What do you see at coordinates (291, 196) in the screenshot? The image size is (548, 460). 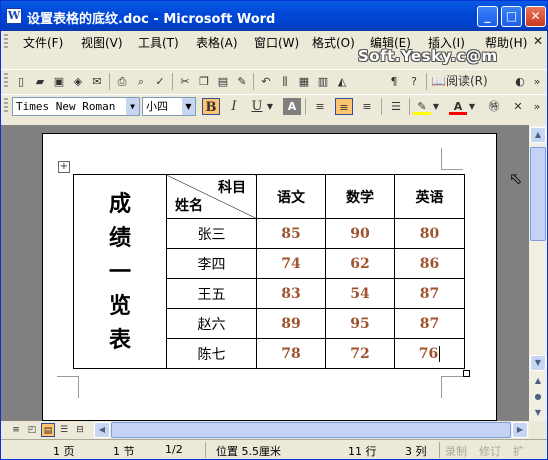 I see `subject-header-cell: 语文` at bounding box center [291, 196].